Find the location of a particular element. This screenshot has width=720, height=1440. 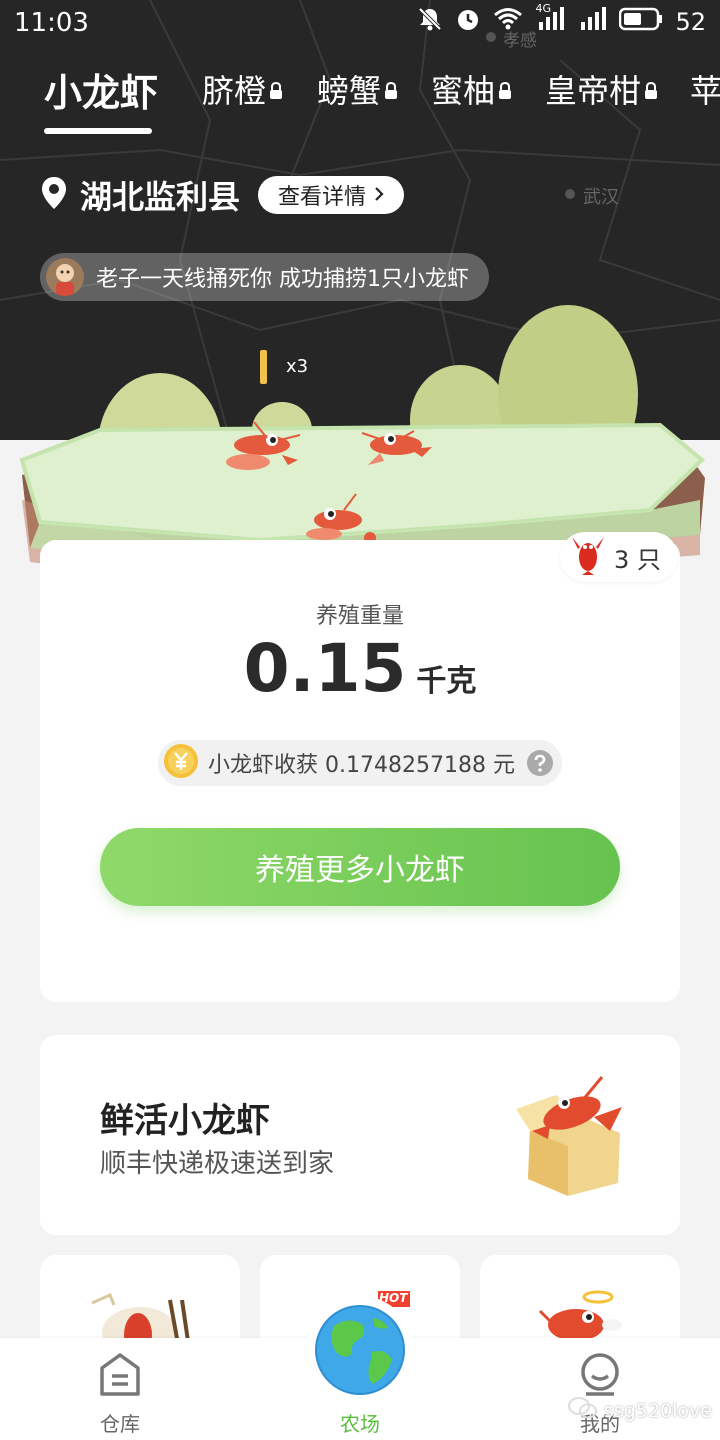

wechat-icon is located at coordinates (583, 1410).